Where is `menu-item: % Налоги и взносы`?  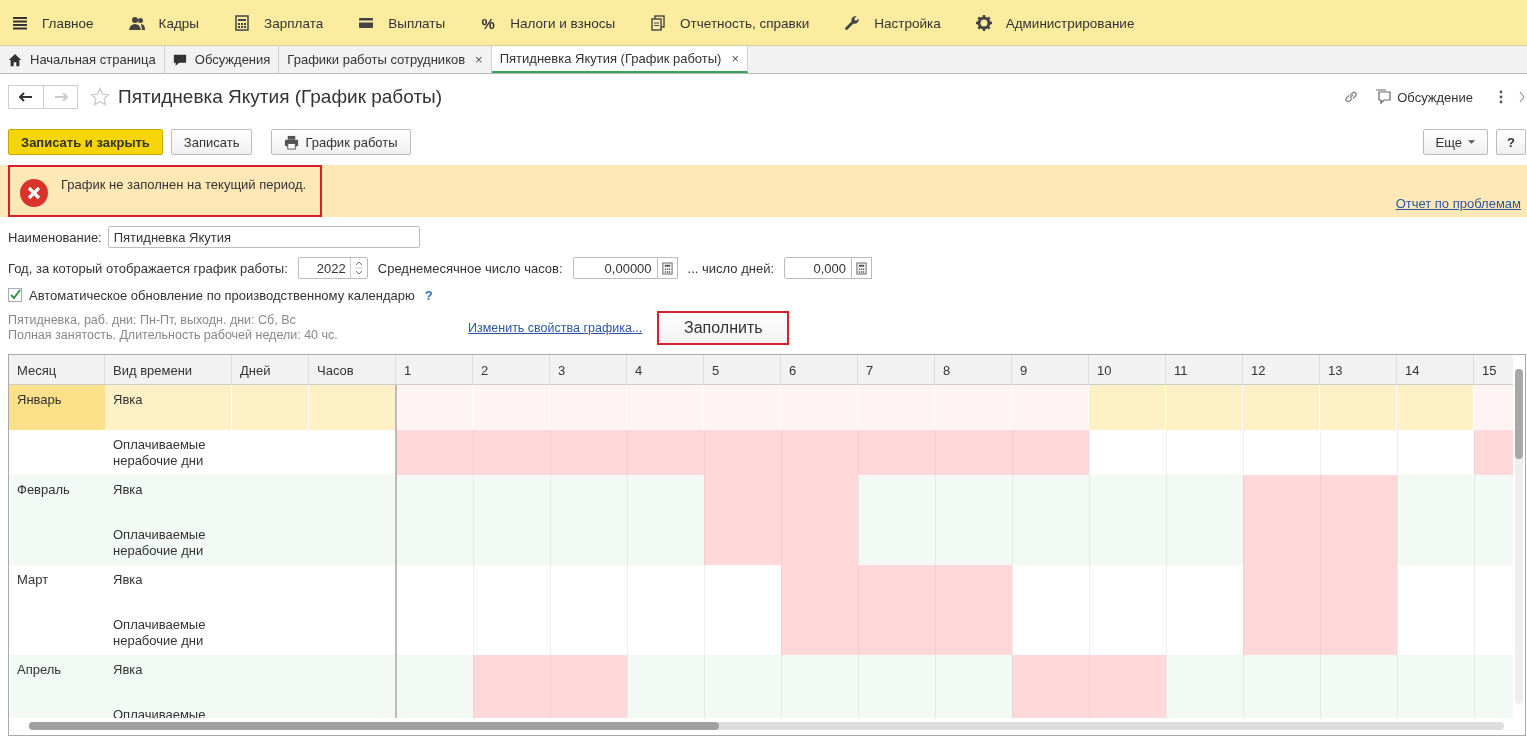
menu-item: % Налоги и взносы is located at coordinates (548, 23).